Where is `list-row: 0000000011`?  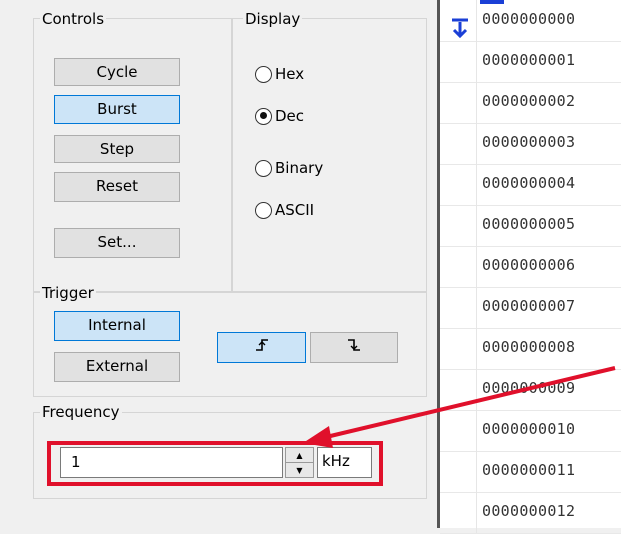
list-row: 0000000011 is located at coordinates (530, 472).